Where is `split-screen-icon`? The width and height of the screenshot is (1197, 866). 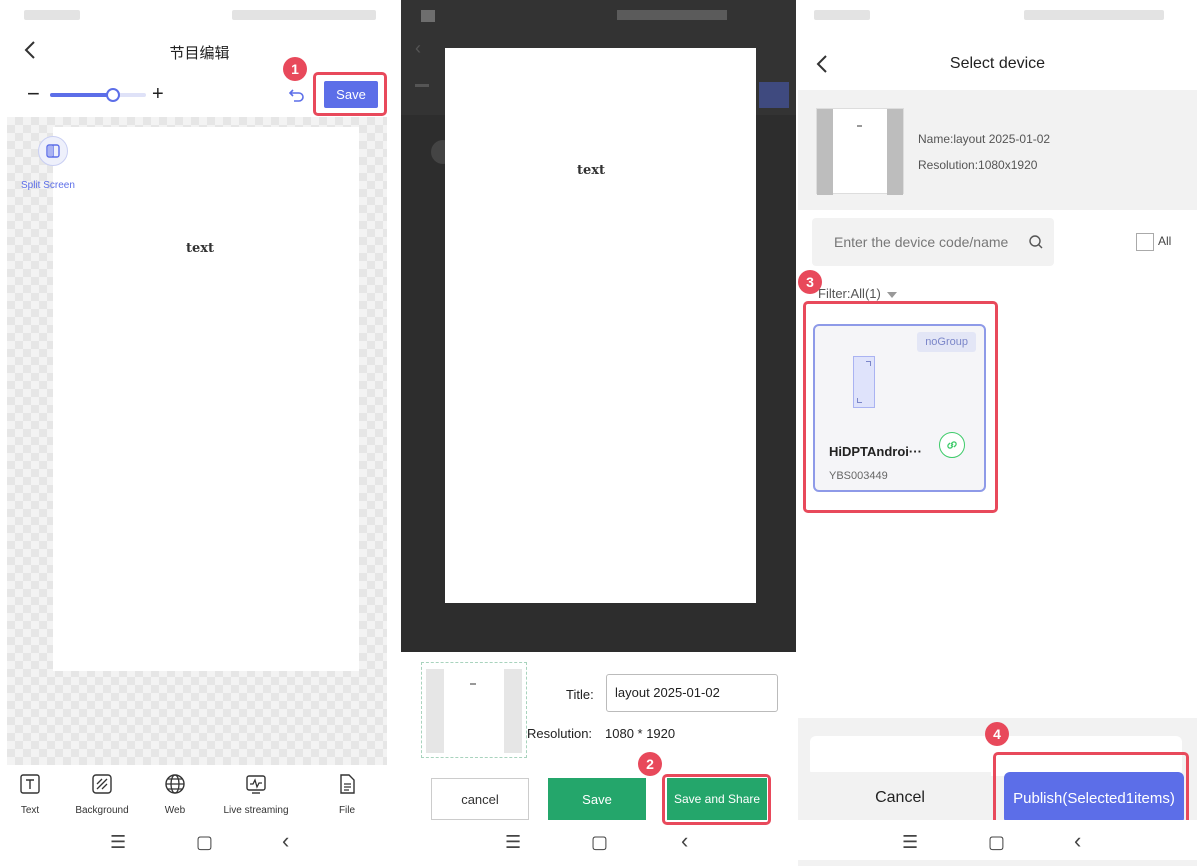 split-screen-icon is located at coordinates (53, 151).